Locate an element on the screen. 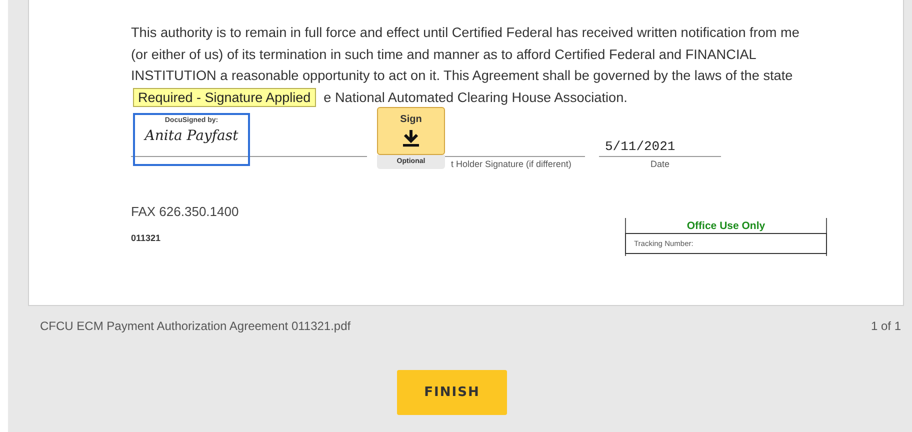 Image resolution: width=912 pixels, height=432 pixels. file-name: CFCU ECM Payment Authorization Agreement 011321.pdf is located at coordinates (195, 326).